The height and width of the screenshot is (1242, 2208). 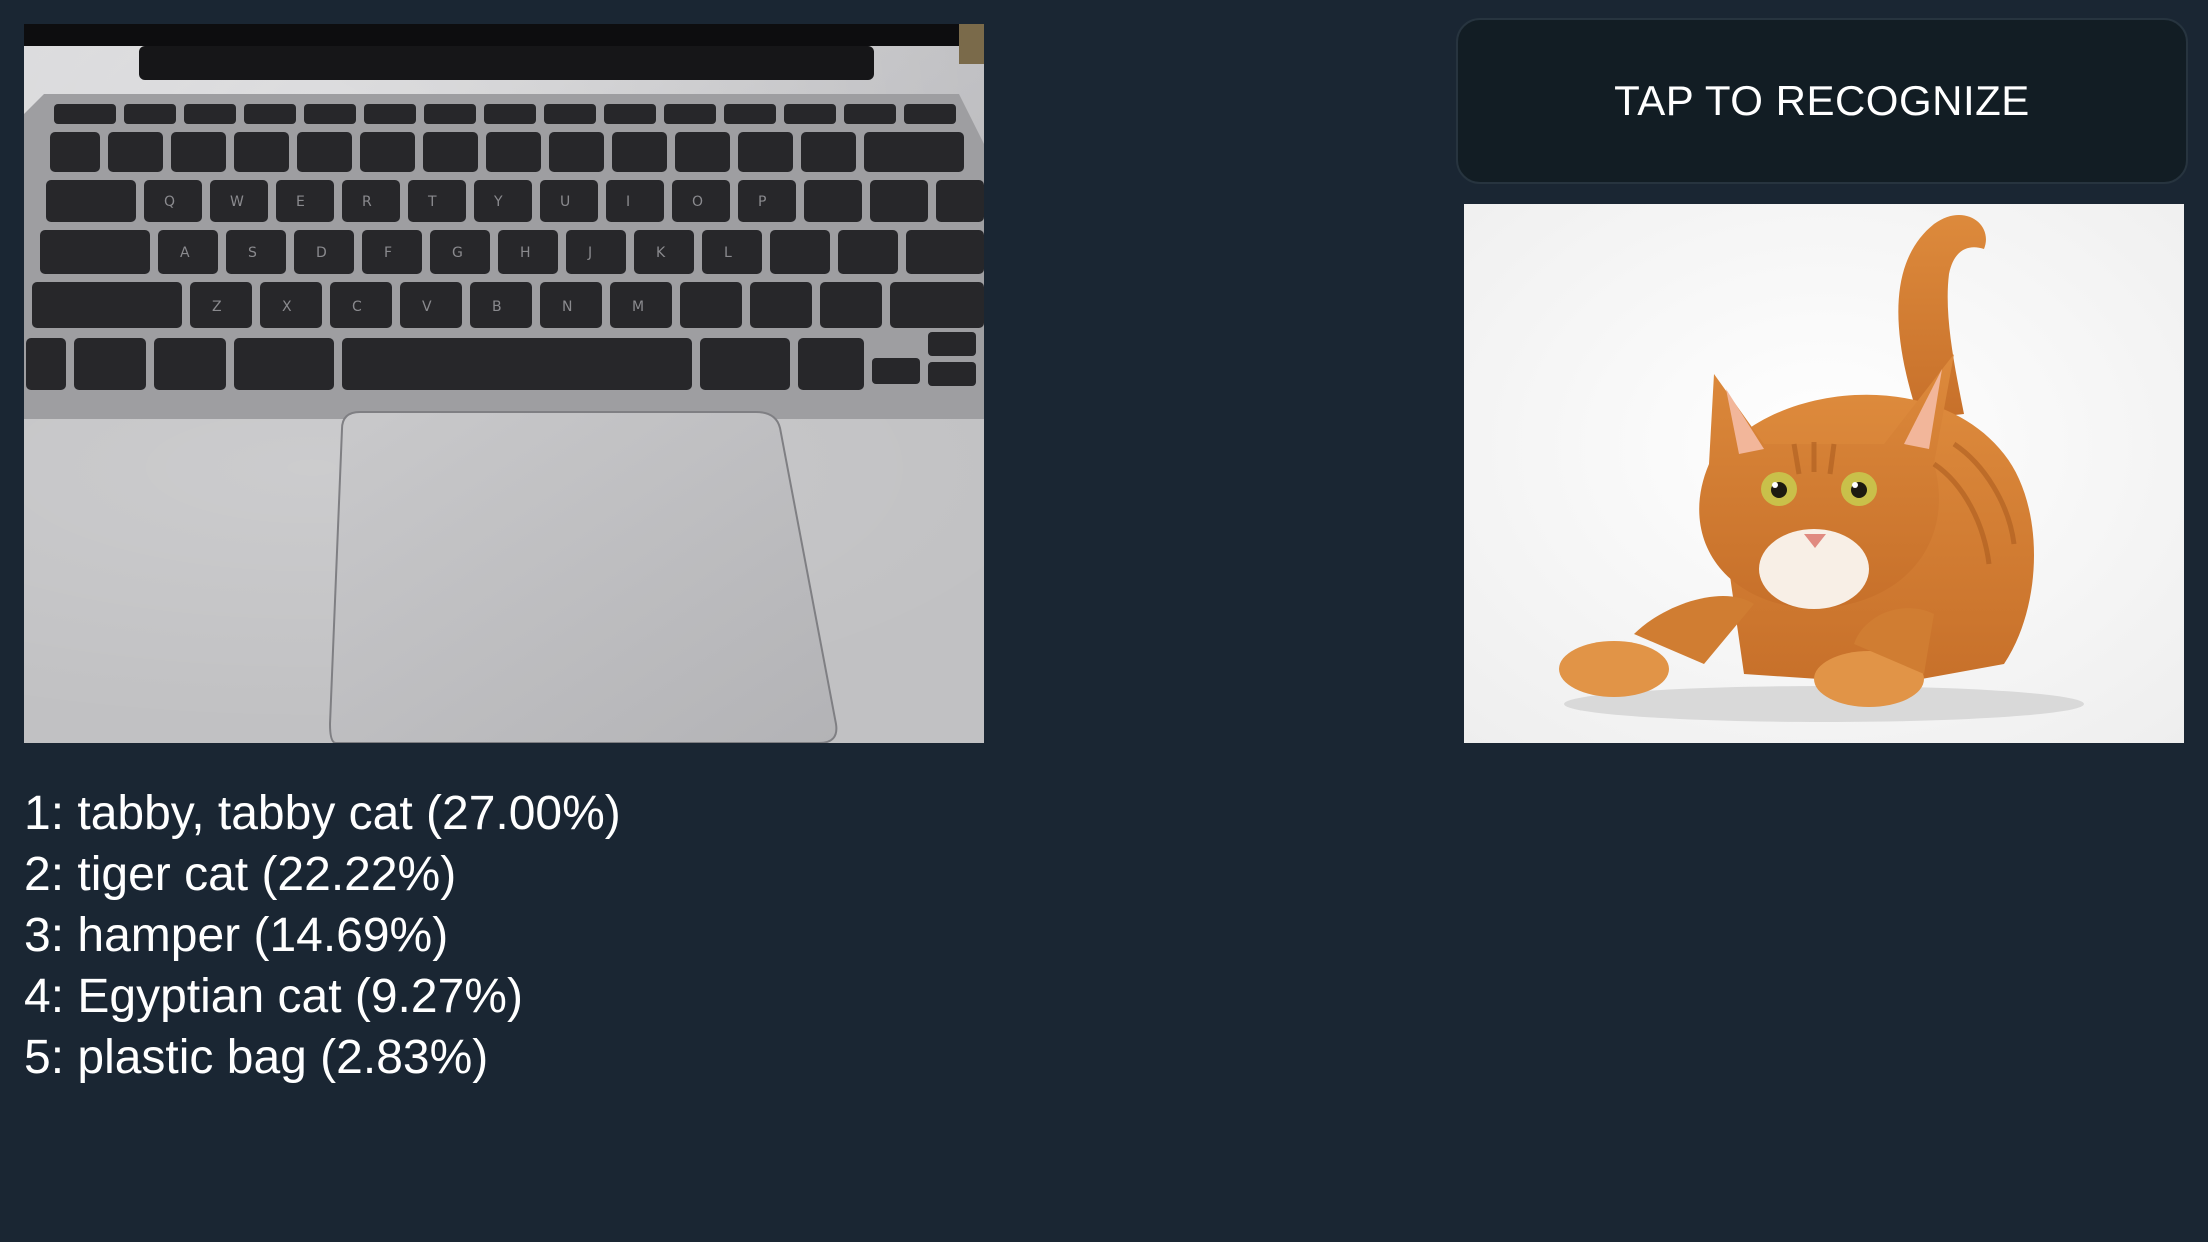 I want to click on svg-text: F, so click(x=388, y=253).